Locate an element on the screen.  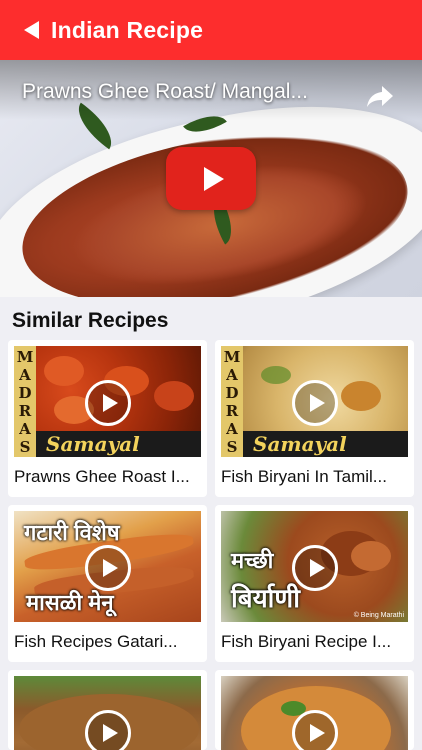
overlay-text: मासळी मेनू is located at coordinates (70, 602).